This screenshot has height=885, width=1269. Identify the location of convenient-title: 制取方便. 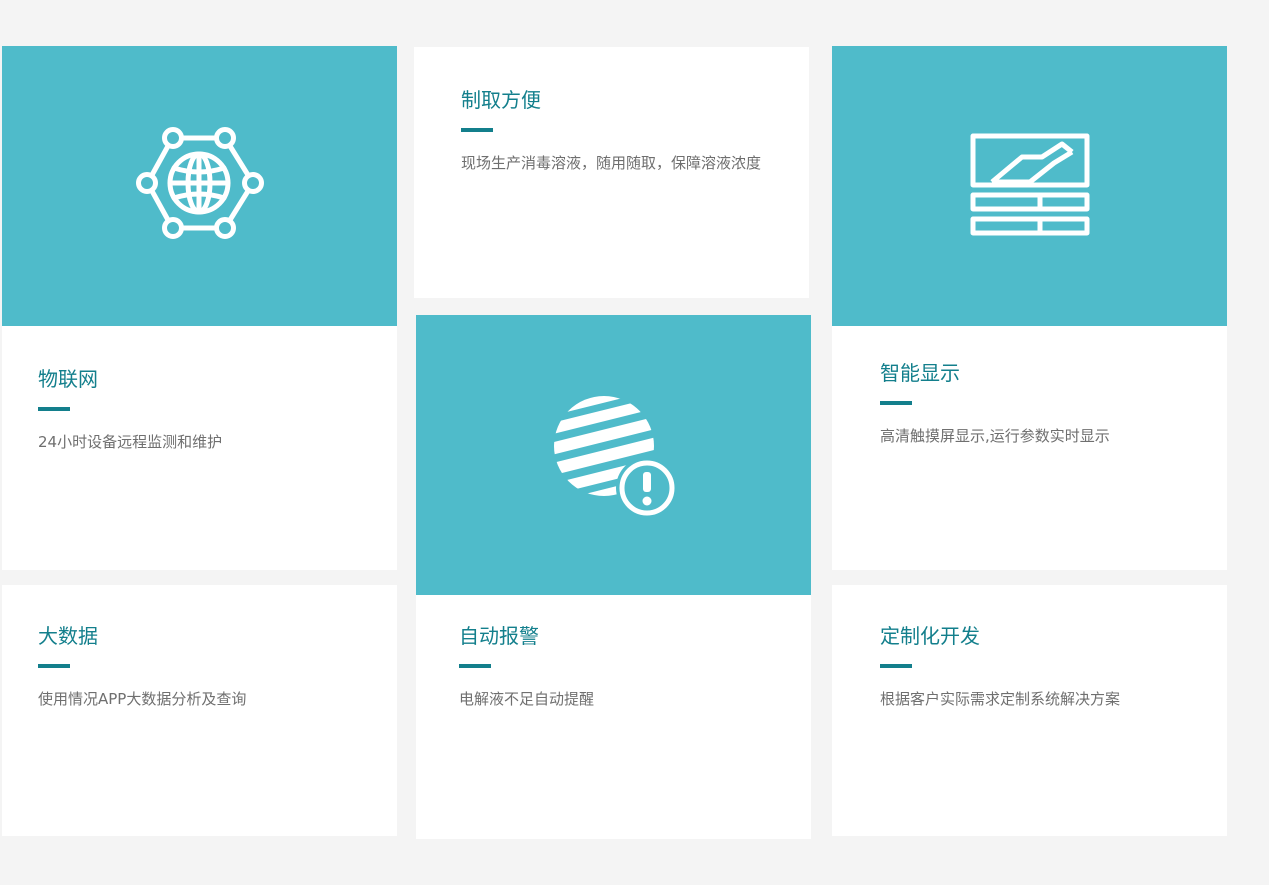
(501, 100).